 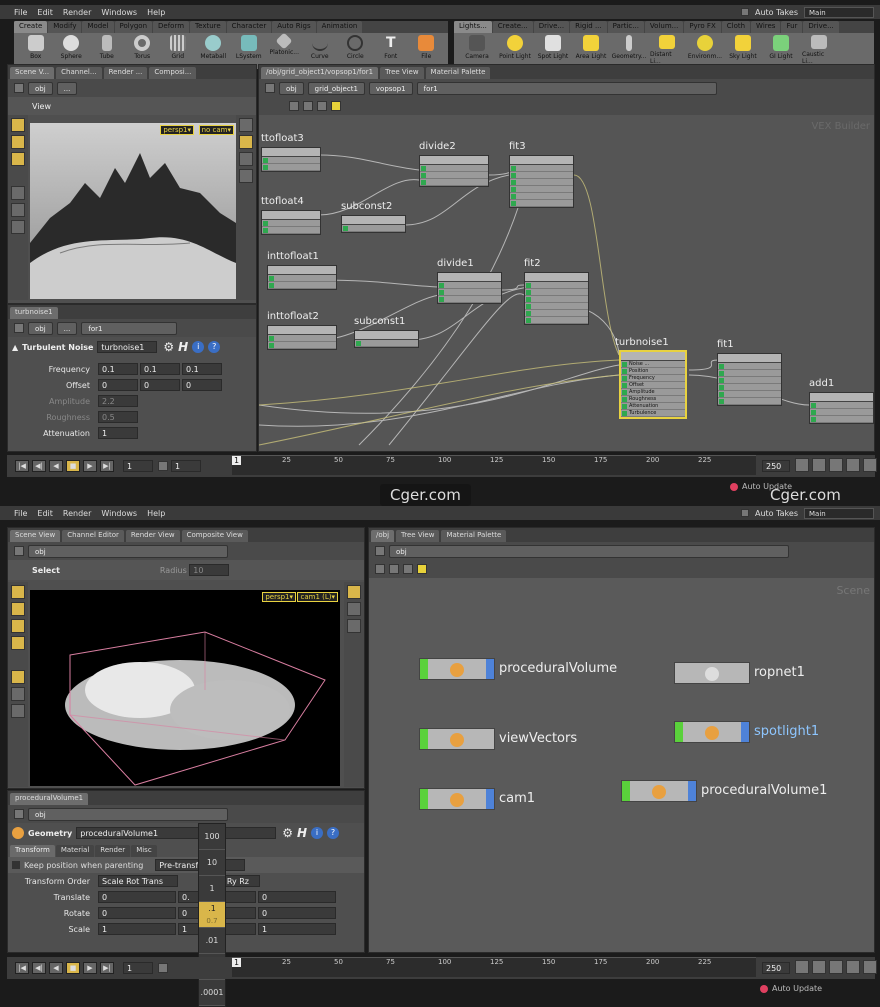 What do you see at coordinates (18, 142) in the screenshot?
I see `scale-tool-icon` at bounding box center [18, 142].